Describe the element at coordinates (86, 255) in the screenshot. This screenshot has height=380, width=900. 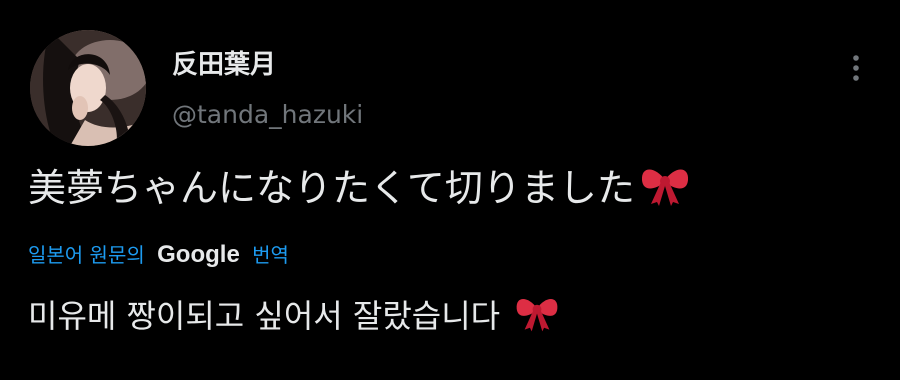
I see `translation-source-label: 일본어 원문의` at that location.